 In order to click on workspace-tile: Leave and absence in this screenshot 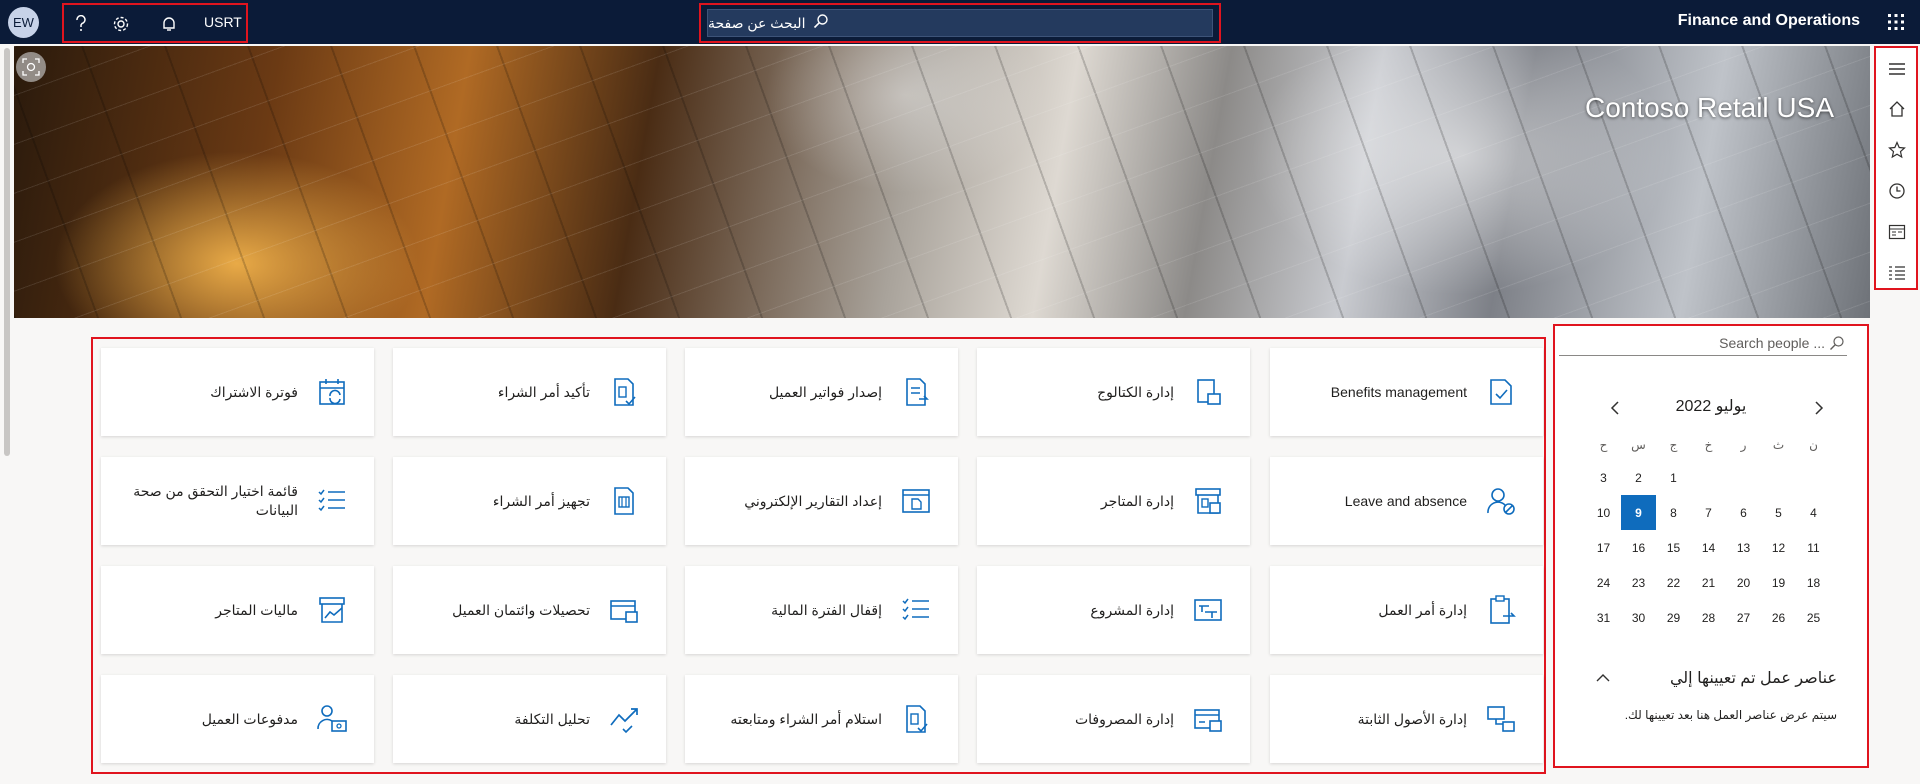, I will do `click(1406, 501)`.